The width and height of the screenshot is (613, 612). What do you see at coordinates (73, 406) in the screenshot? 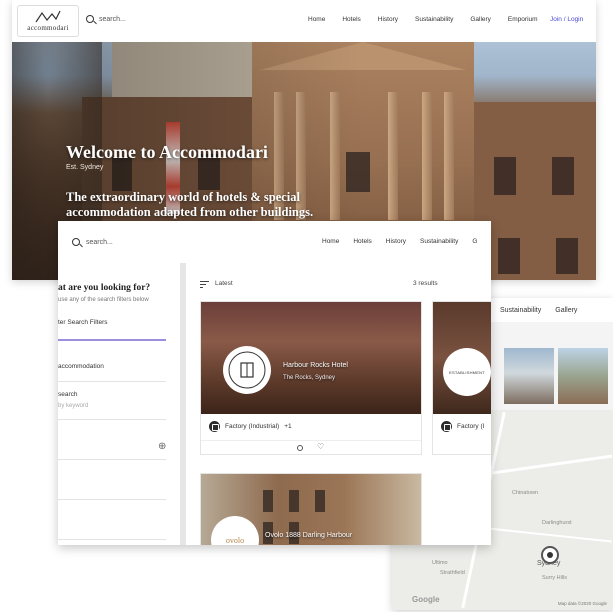
I see `keyword-input: by keyword` at bounding box center [73, 406].